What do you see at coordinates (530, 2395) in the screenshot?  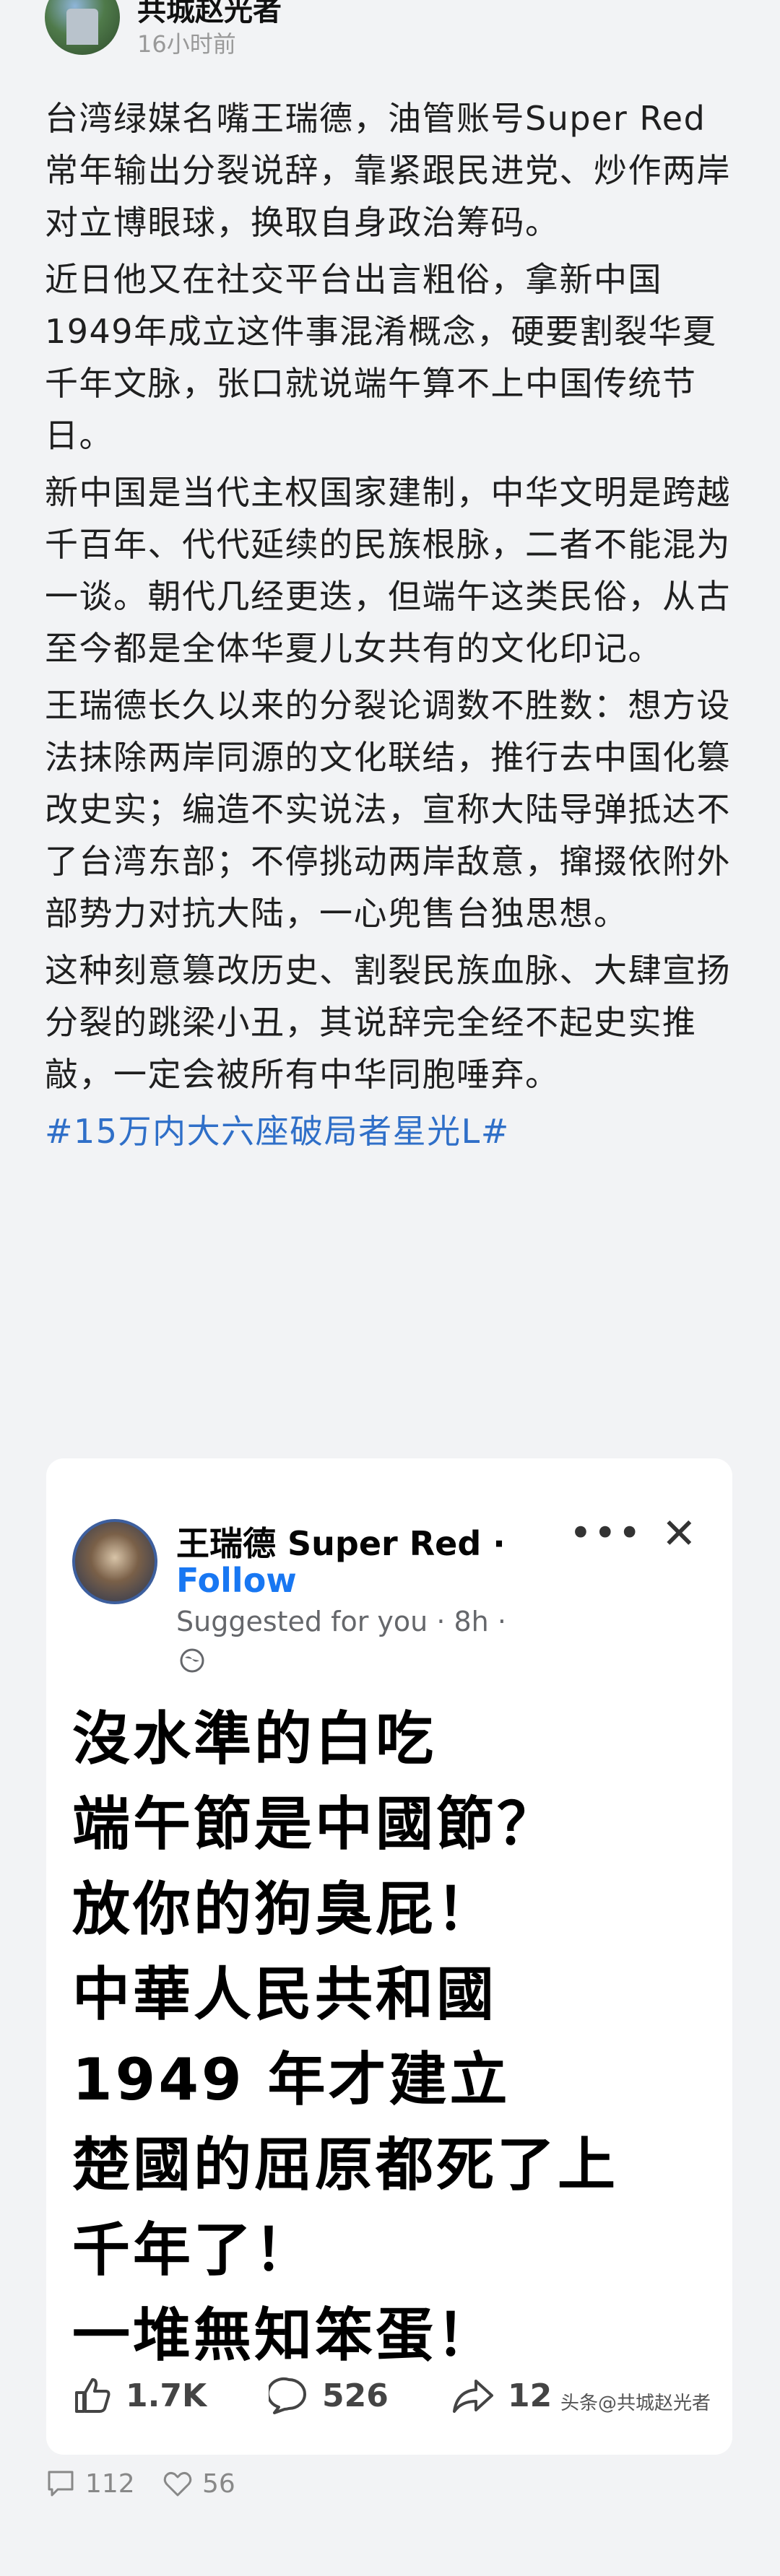 I see `share-count: 12` at bounding box center [530, 2395].